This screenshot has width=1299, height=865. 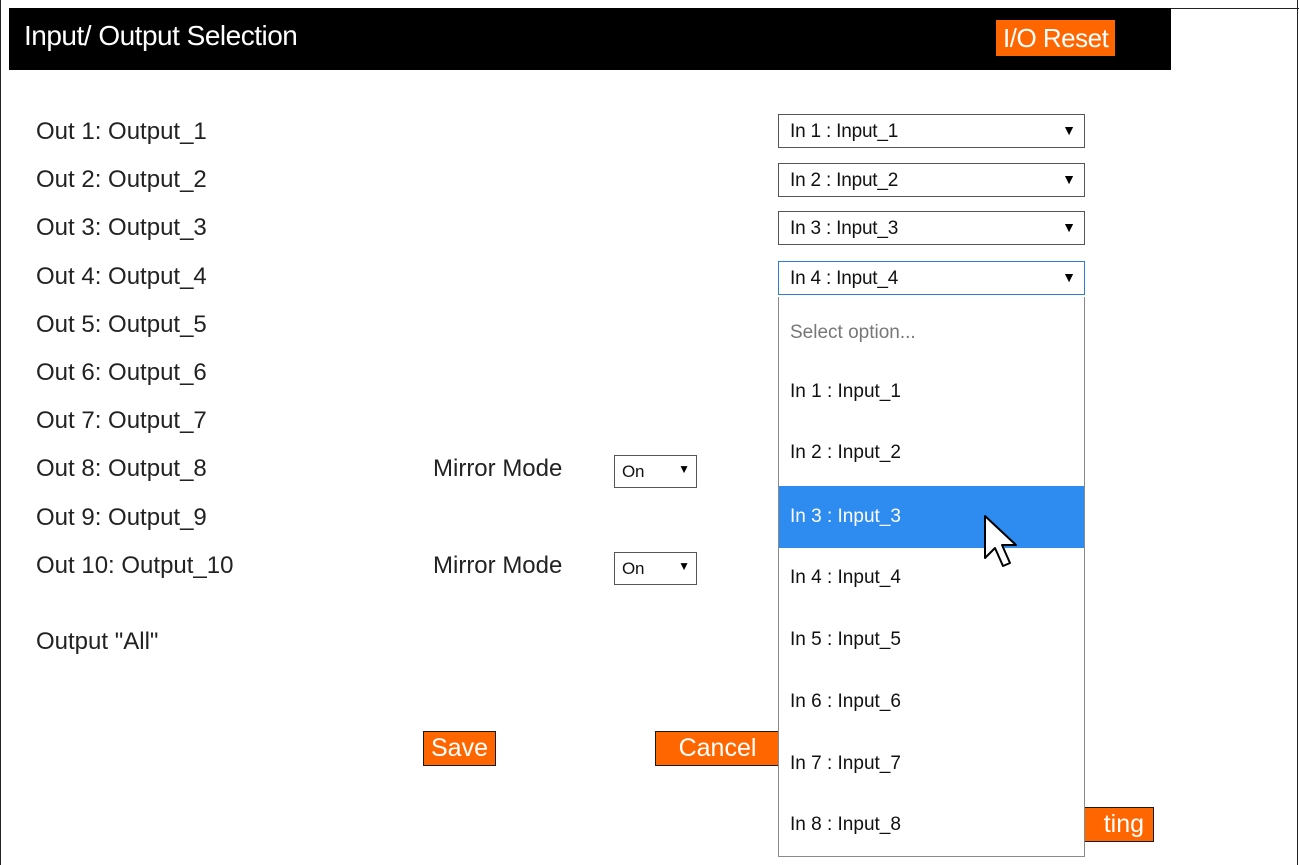 I want to click on cancel-button: Cancel, so click(x=717, y=748).